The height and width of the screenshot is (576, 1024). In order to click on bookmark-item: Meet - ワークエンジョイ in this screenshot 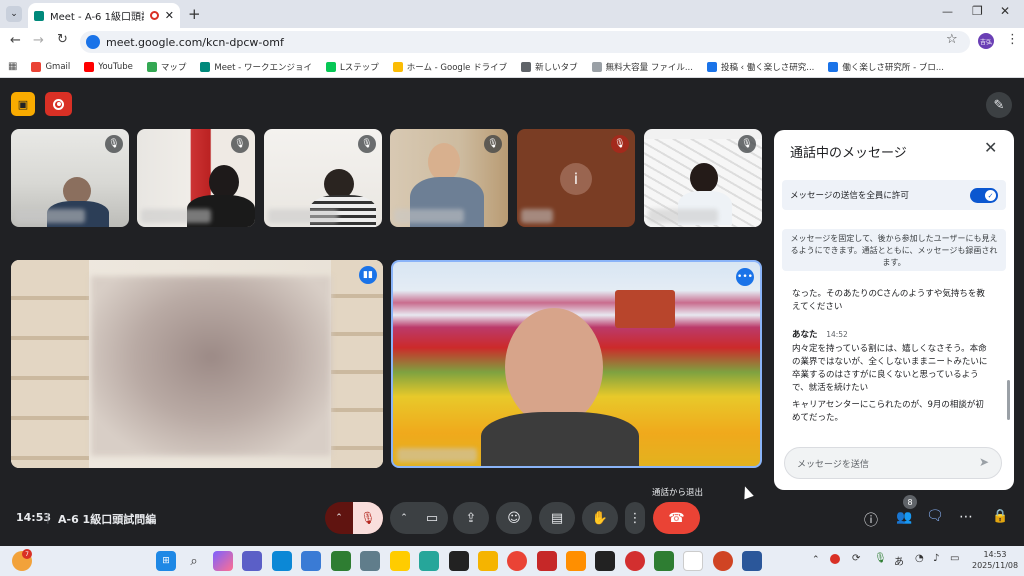, I will do `click(256, 67)`.